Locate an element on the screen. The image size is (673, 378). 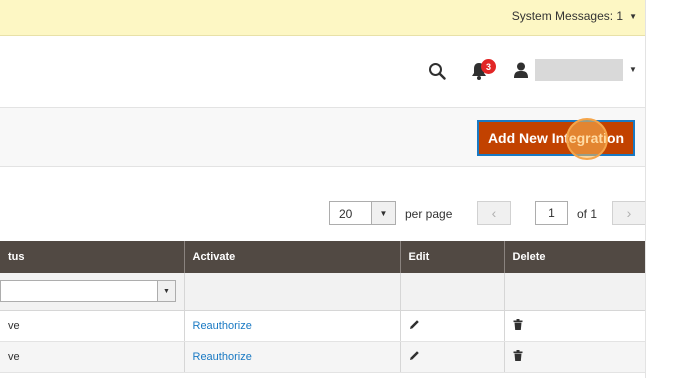
column-header-delete: Delete is located at coordinates (575, 257).